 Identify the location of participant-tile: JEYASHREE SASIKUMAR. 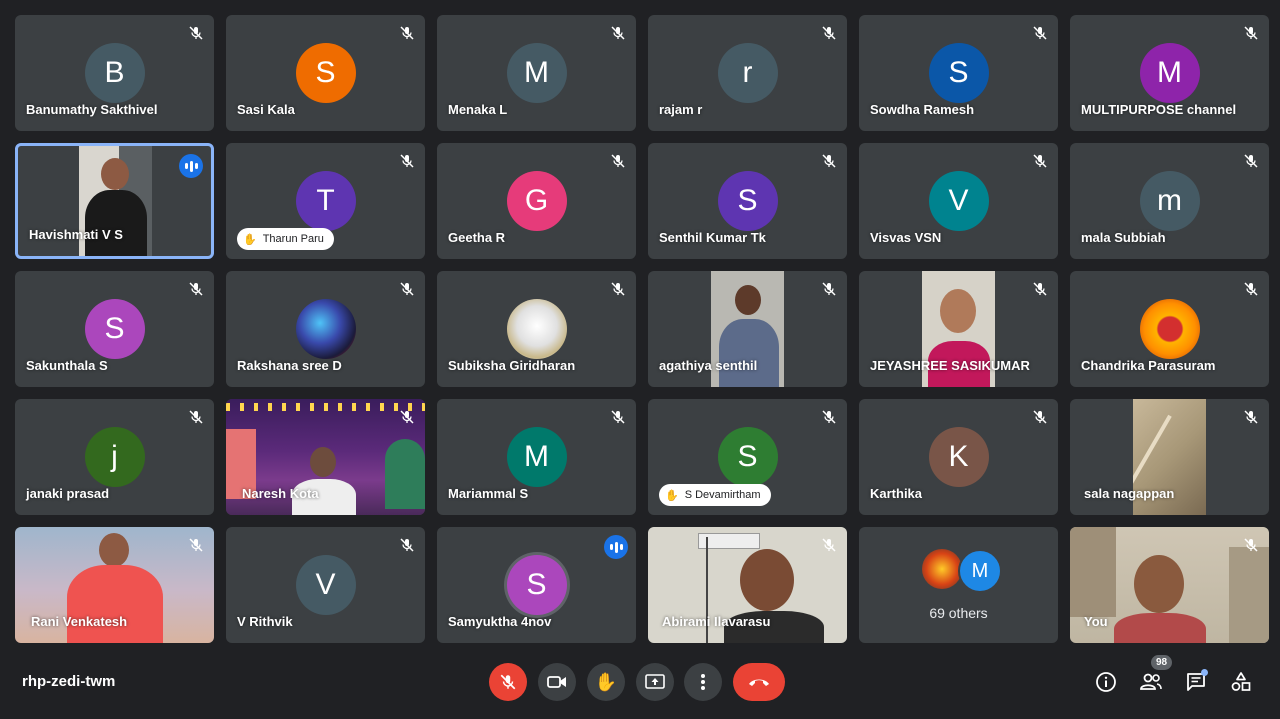
(958, 329).